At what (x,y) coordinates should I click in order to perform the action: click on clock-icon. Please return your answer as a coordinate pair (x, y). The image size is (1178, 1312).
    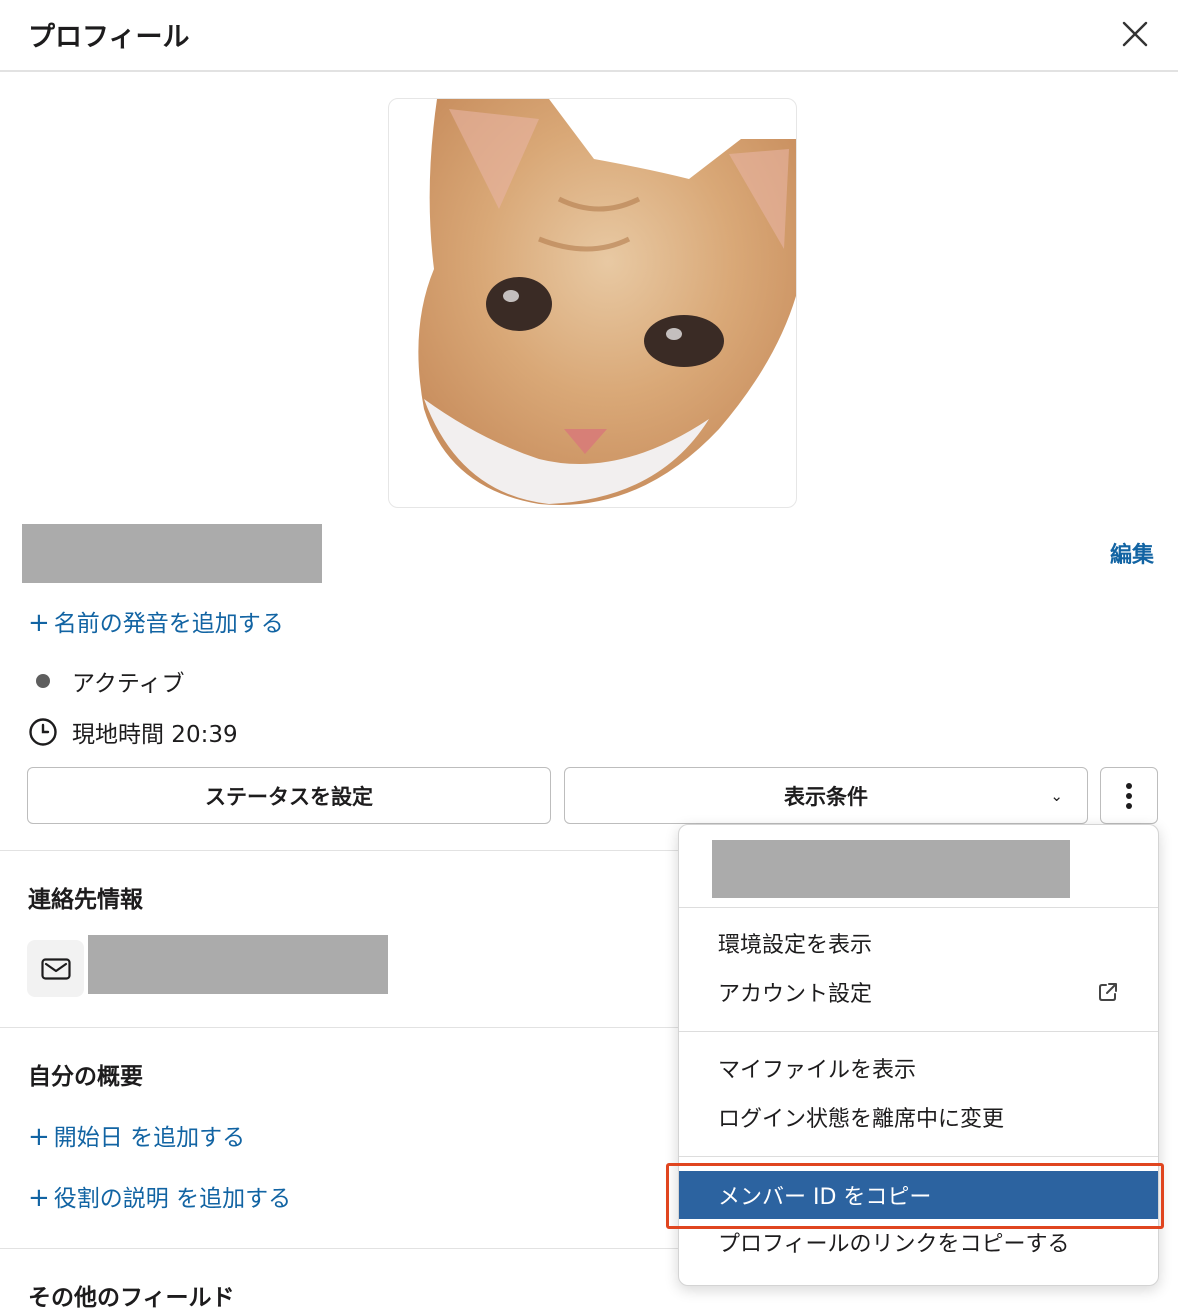
    Looking at the image, I should click on (43, 732).